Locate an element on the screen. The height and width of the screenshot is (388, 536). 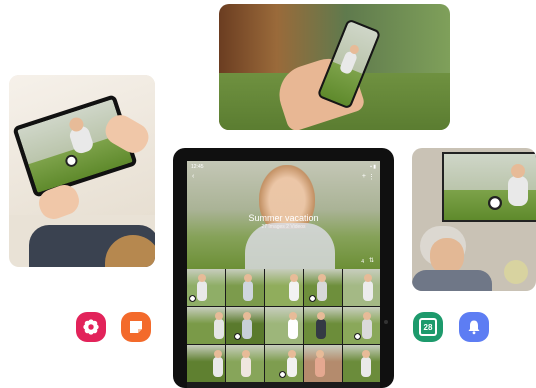
note-page-icon is located at coordinates (136, 327).